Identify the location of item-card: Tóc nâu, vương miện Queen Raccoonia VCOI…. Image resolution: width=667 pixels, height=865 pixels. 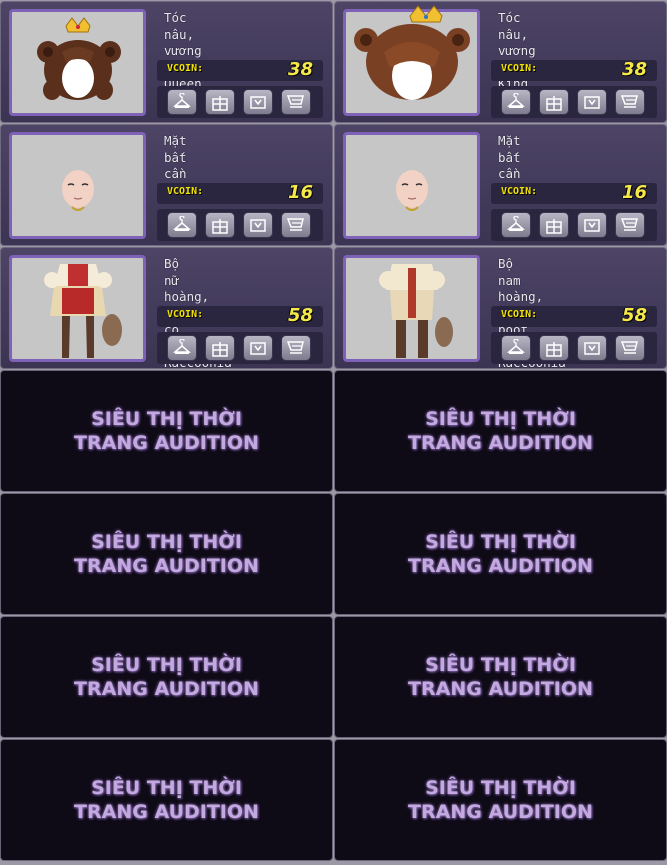
(166, 62).